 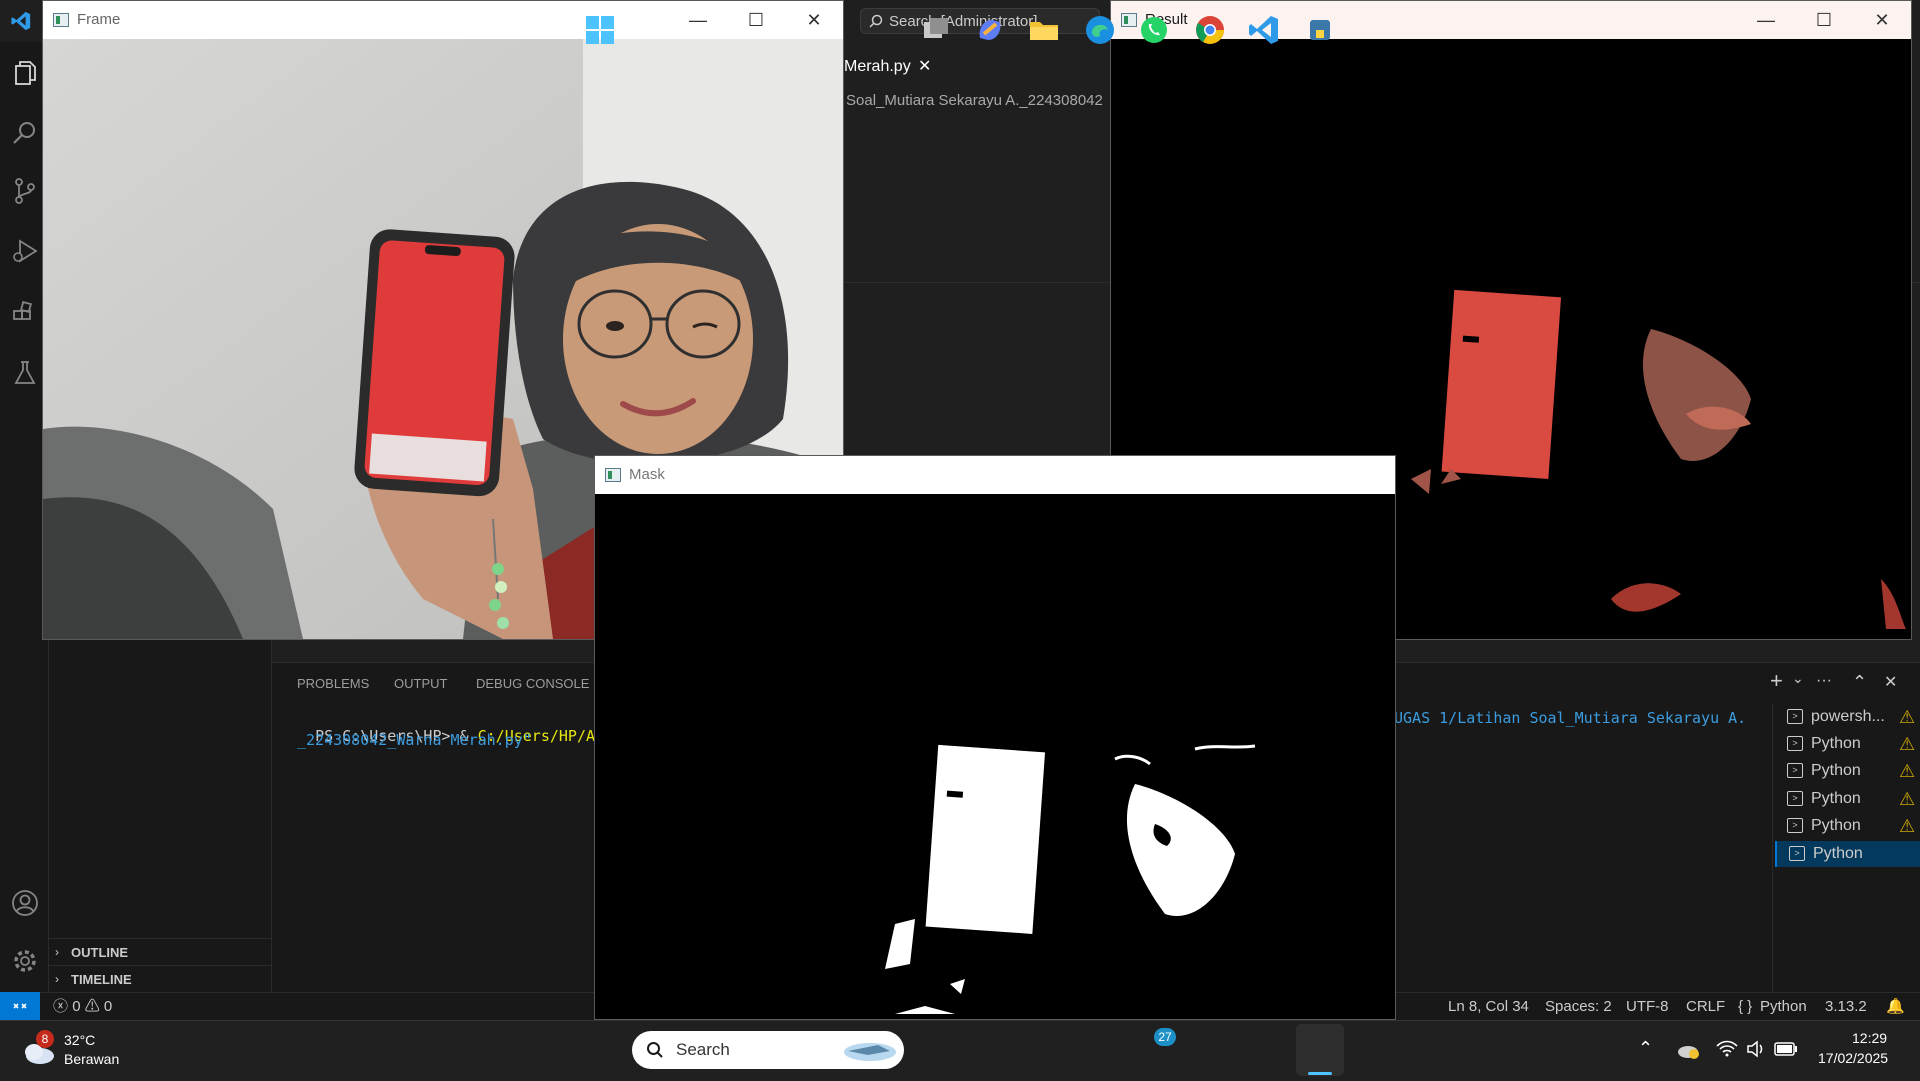 I want to click on taskbar-search: Search, so click(x=768, y=1050).